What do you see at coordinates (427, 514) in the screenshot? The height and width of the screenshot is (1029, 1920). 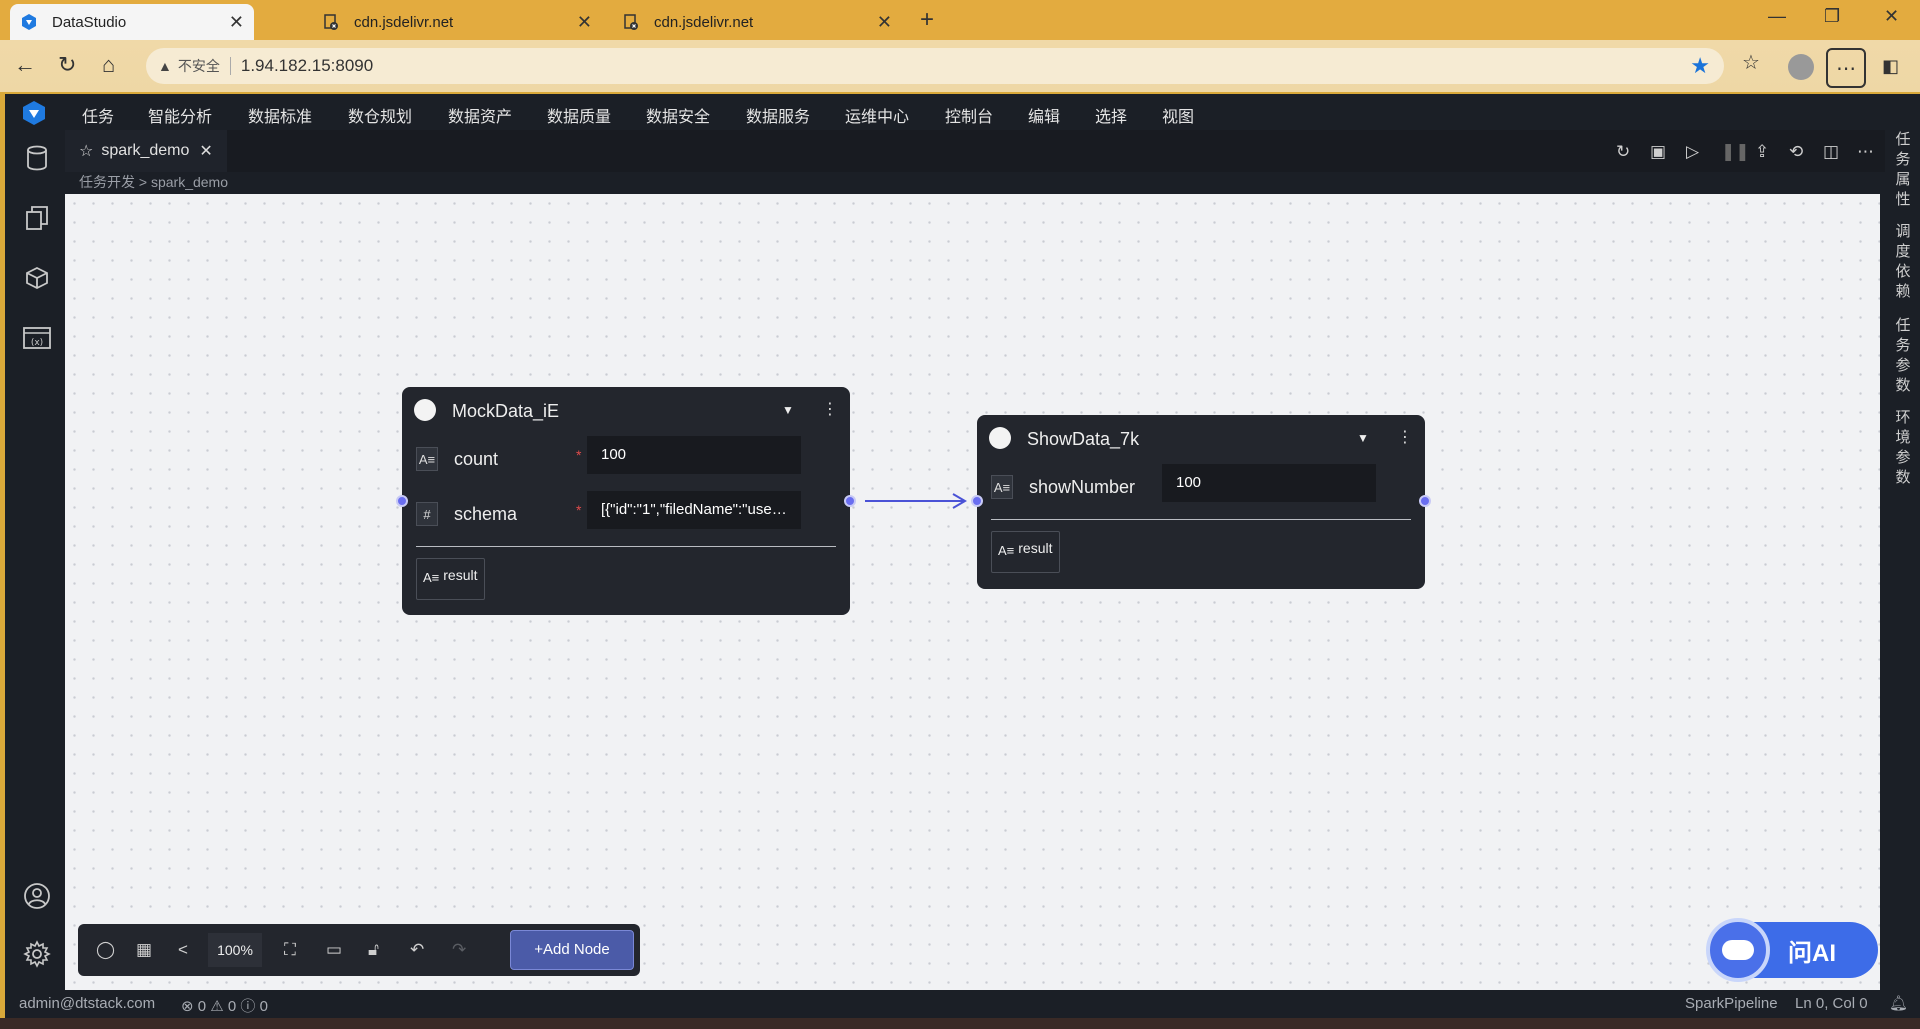 I see `number-type-icon: #` at bounding box center [427, 514].